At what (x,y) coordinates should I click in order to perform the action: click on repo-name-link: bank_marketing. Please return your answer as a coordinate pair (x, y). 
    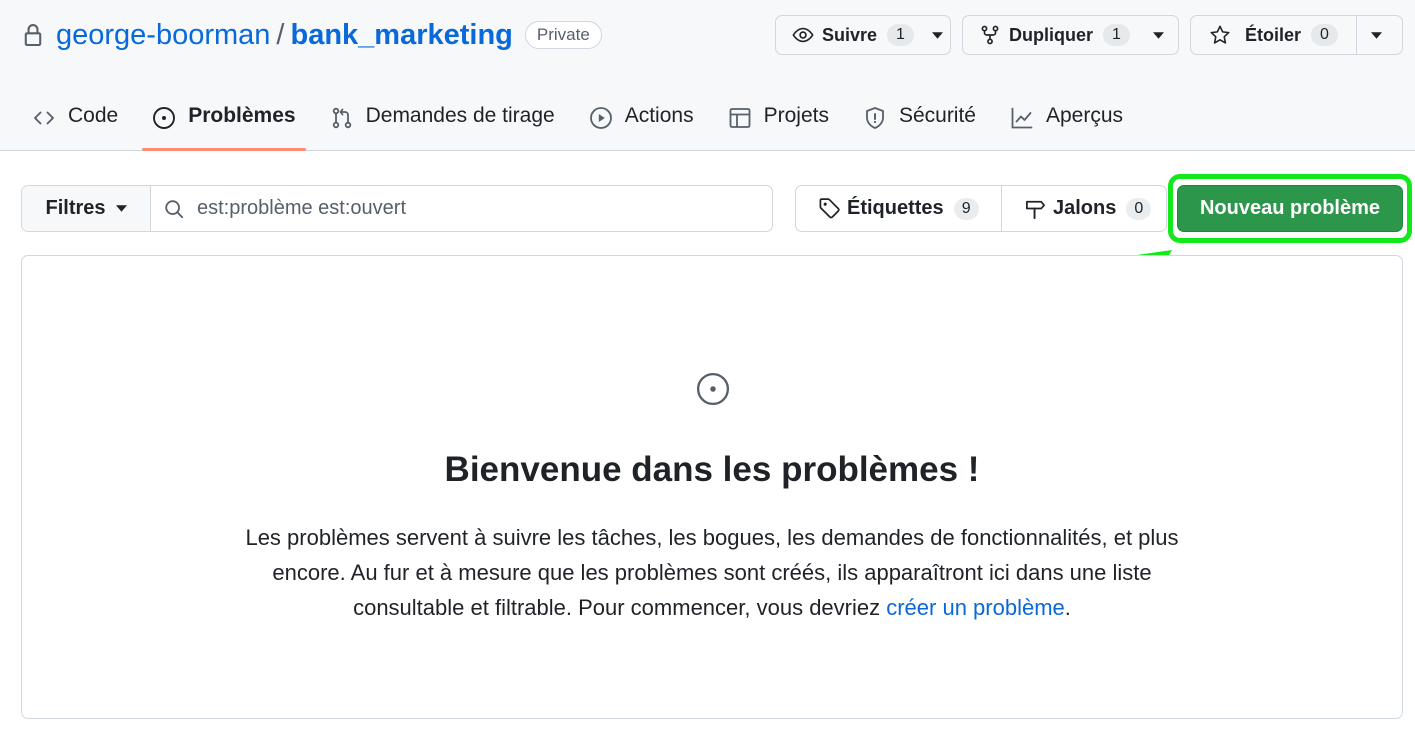
    Looking at the image, I should click on (401, 35).